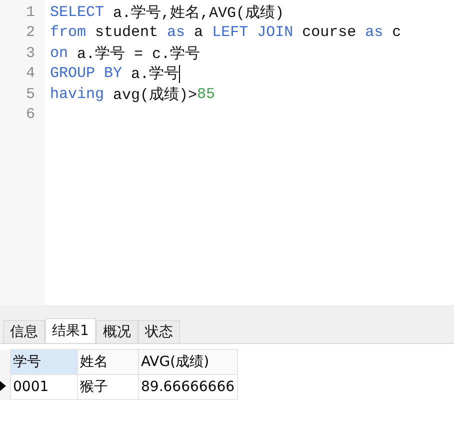  I want to click on splitter-bar, so click(227, 311).